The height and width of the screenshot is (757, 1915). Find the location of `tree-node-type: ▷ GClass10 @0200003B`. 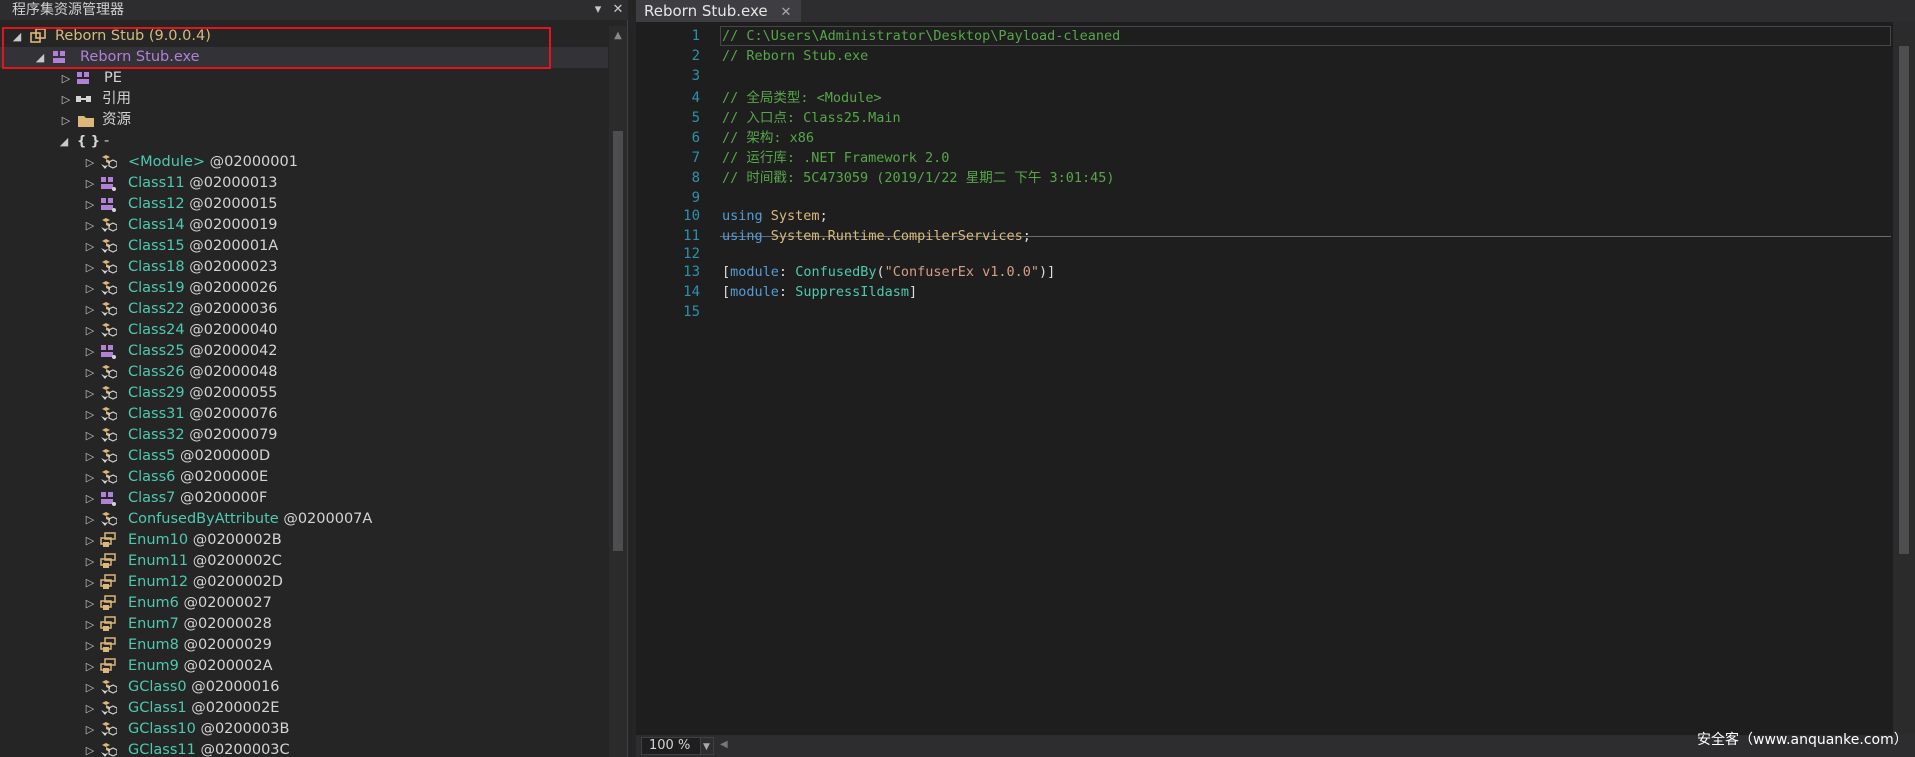

tree-node-type: ▷ GClass10 @0200003B is located at coordinates (304, 729).